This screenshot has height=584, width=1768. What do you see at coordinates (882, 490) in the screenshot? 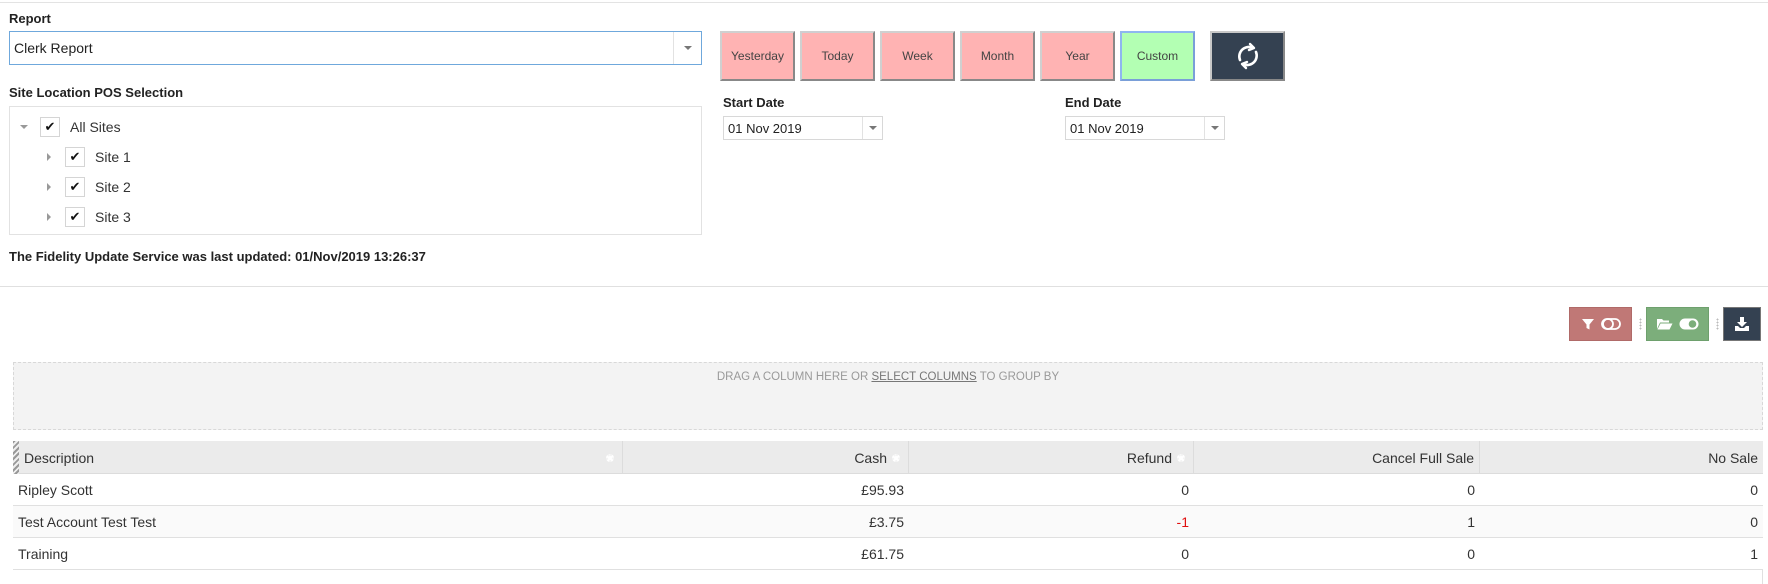
I see `cell-cash: £95.93` at bounding box center [882, 490].